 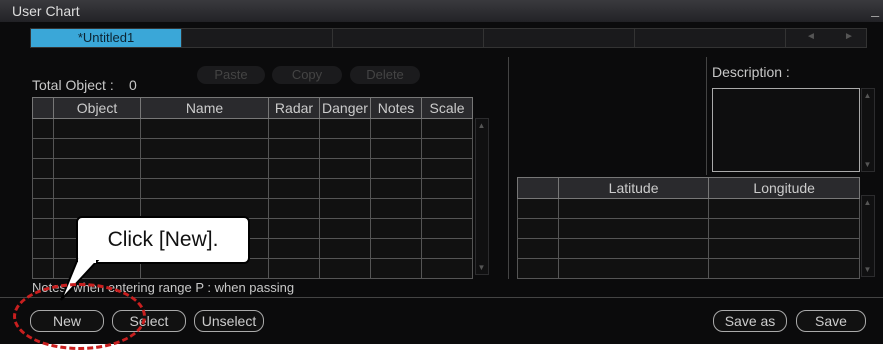 I want to click on total-object-value: 0, so click(x=133, y=85).